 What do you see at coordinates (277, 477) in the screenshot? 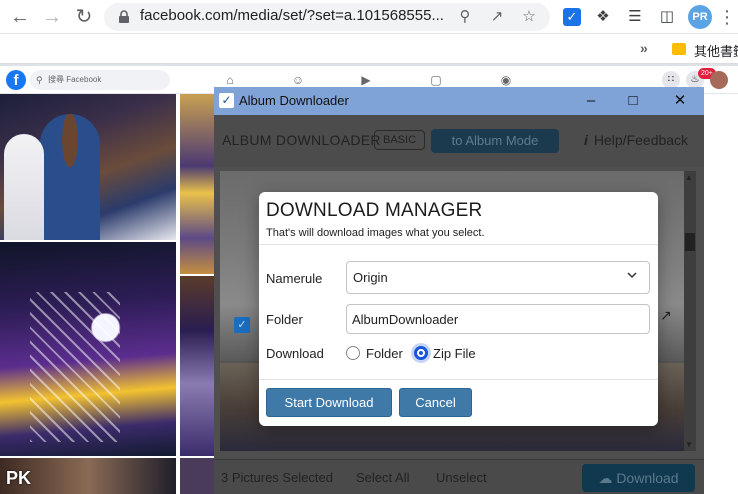
I see `selected-count: 3 Pictures Selected` at bounding box center [277, 477].